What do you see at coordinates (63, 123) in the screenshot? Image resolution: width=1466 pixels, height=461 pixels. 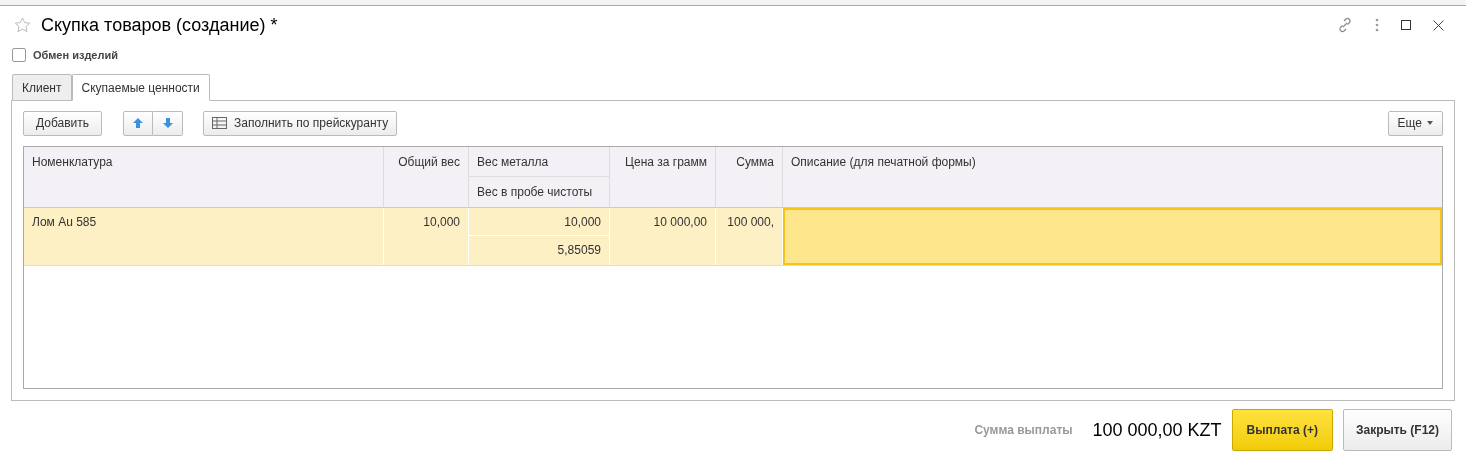 I see `add-button: Добавить` at bounding box center [63, 123].